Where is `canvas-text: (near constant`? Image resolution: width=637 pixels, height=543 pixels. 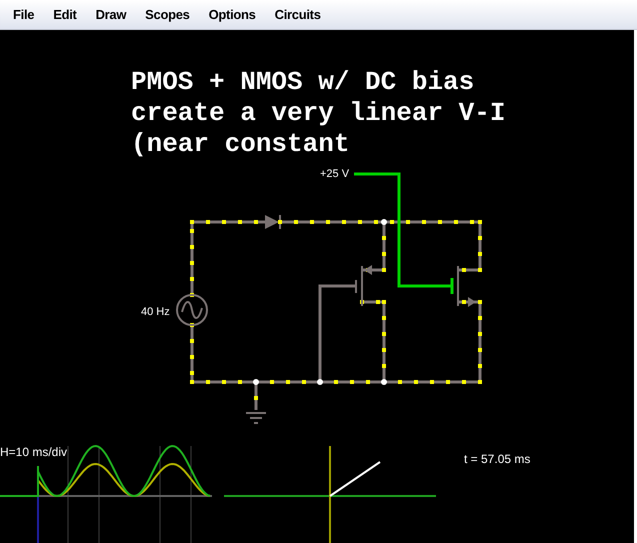
canvas-text: (near constant is located at coordinates (240, 144).